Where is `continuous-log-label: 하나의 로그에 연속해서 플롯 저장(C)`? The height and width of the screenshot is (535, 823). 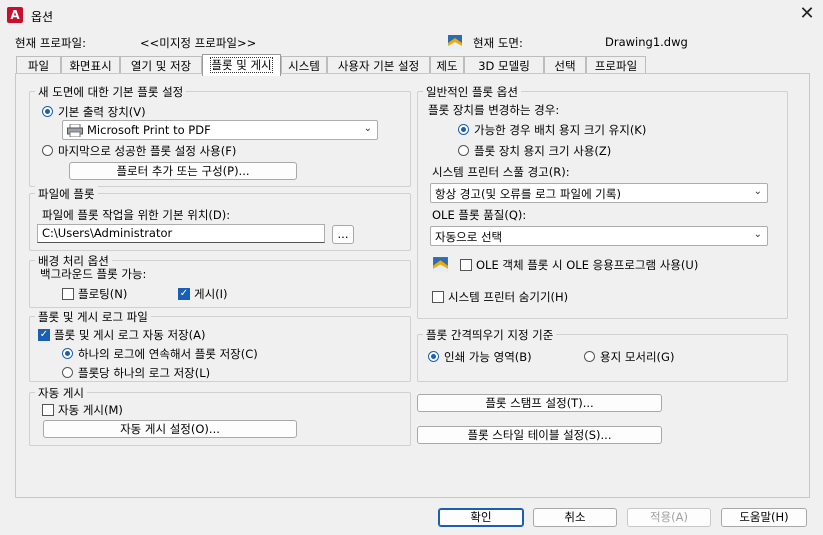 continuous-log-label: 하나의 로그에 연속해서 플롯 저장(C) is located at coordinates (168, 354).